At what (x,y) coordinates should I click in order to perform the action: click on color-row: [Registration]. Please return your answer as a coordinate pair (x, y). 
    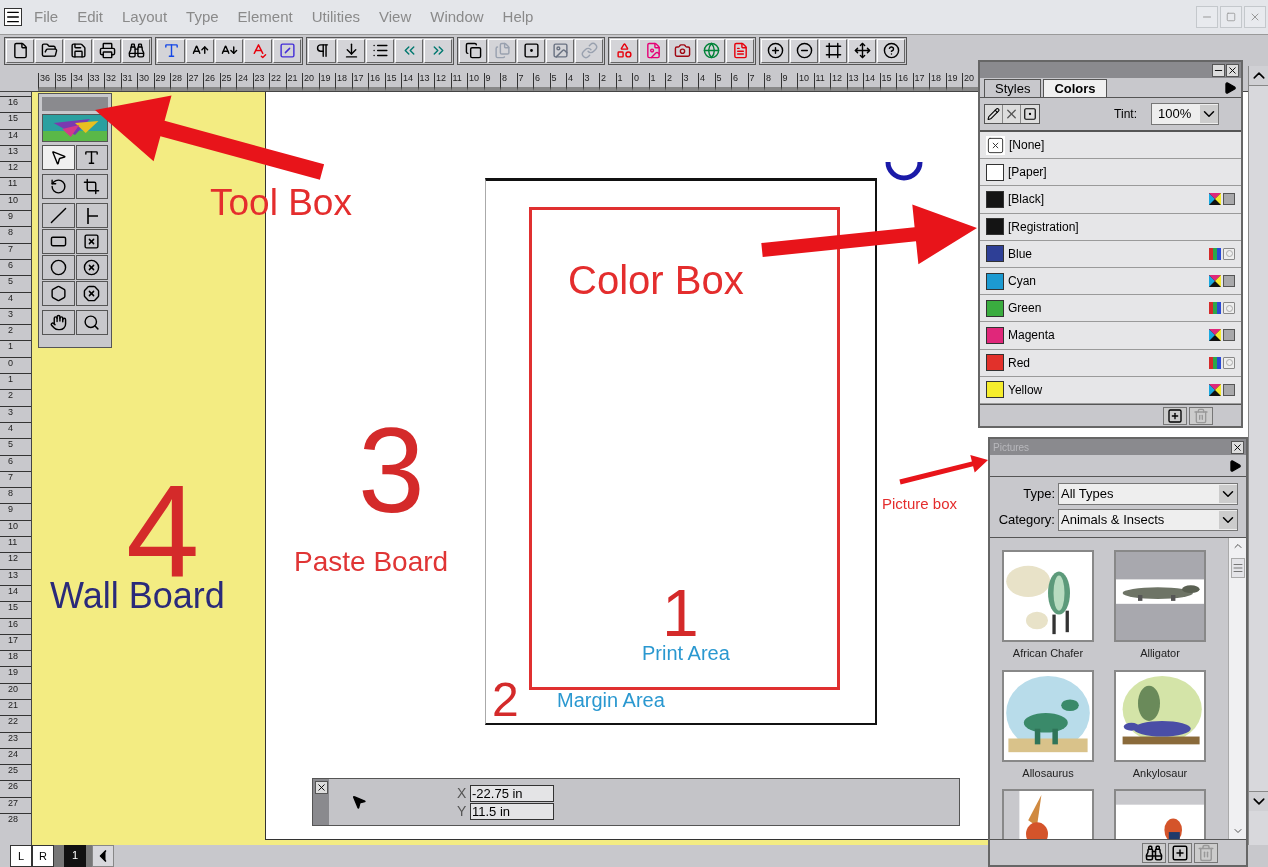
    Looking at the image, I should click on (1110, 227).